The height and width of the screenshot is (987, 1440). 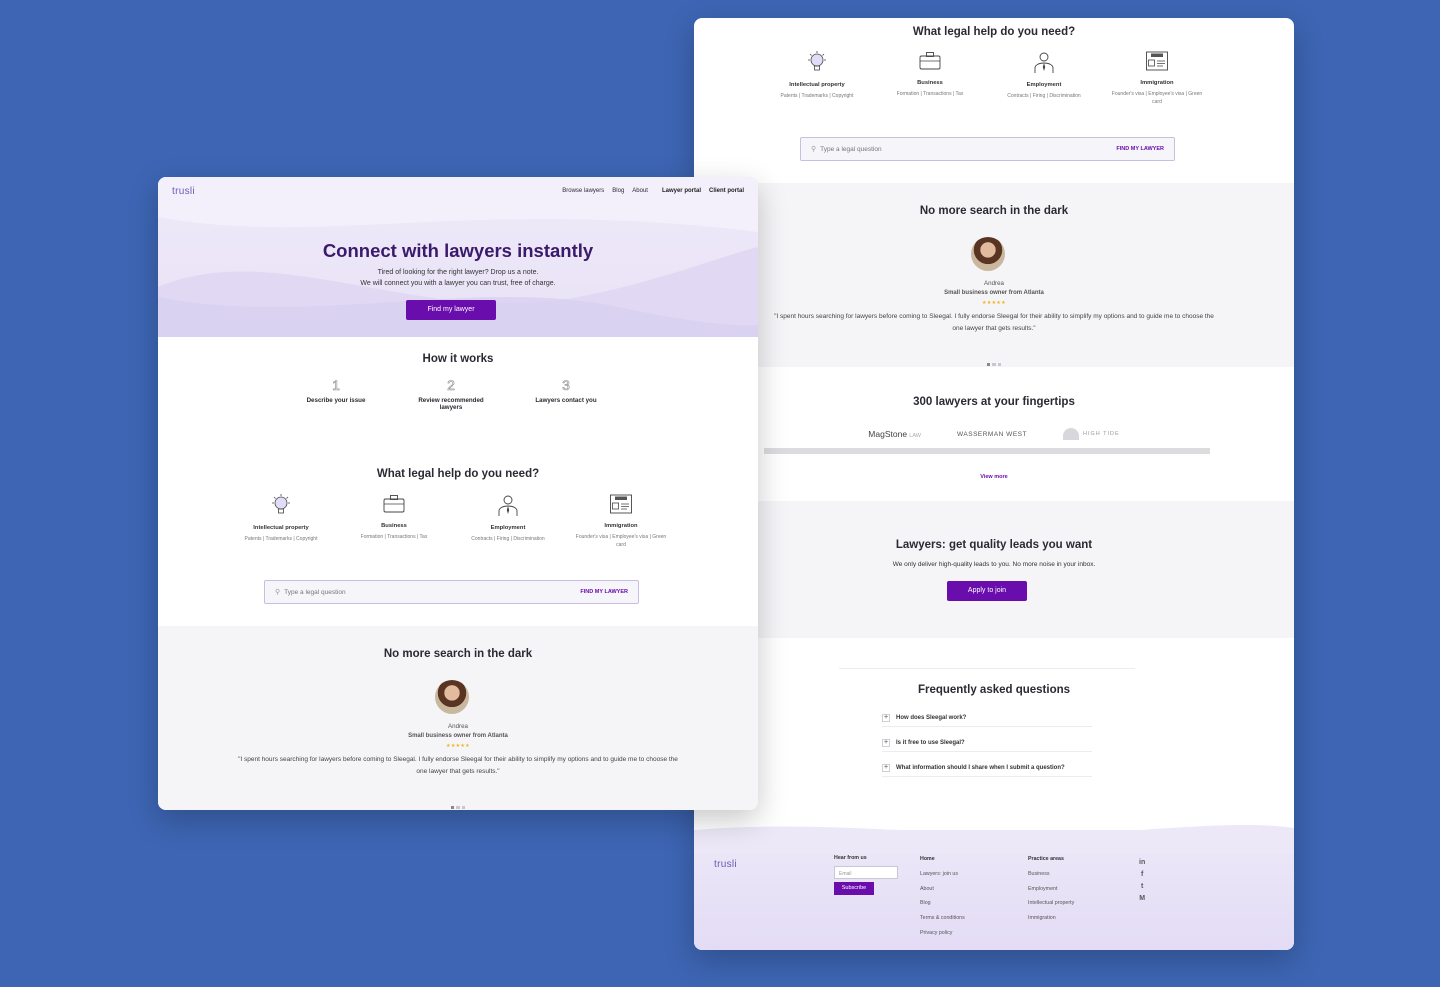 What do you see at coordinates (1051, 889) in the screenshot?
I see `footer-link: Employment` at bounding box center [1051, 889].